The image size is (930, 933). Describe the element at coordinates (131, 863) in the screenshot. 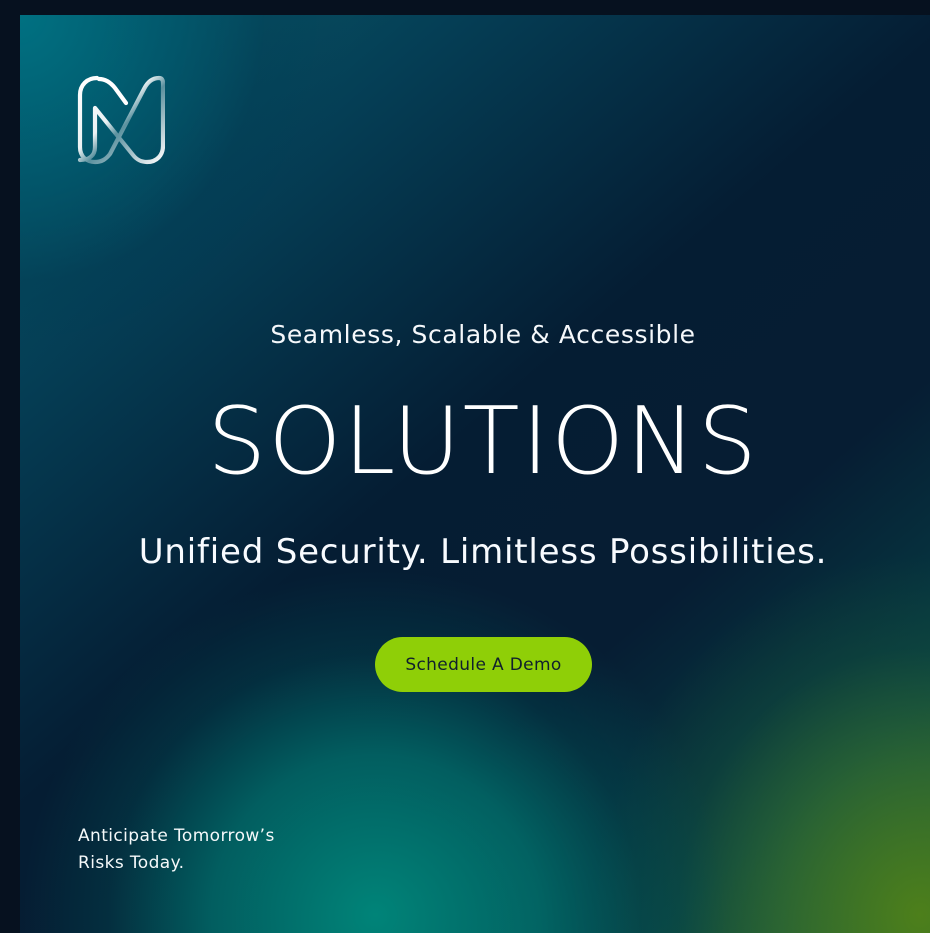

I see `footer-note-line-2: Risks Today.` at that location.